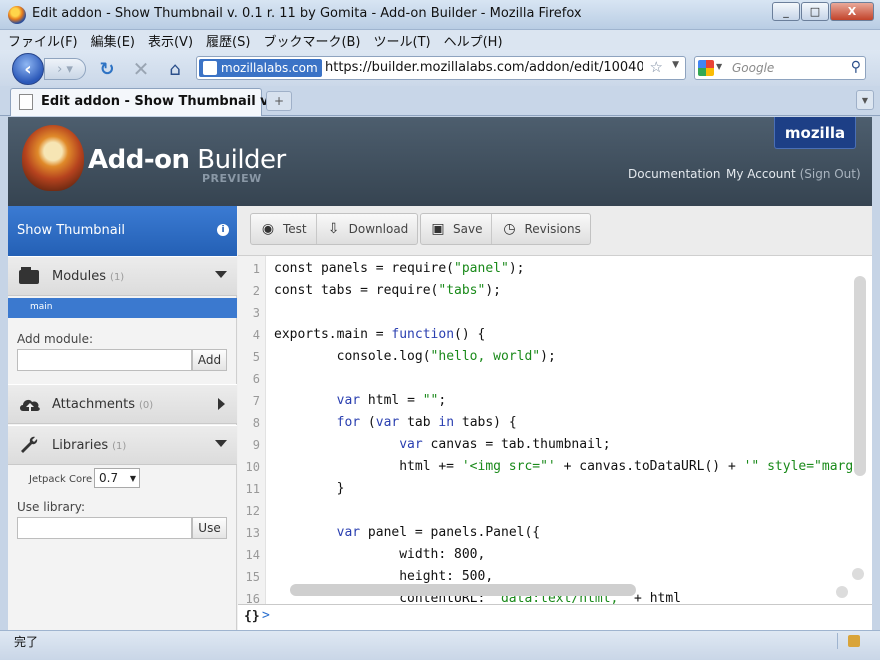 This screenshot has height=660, width=880. I want to click on forward-button: › ▾, so click(65, 69).